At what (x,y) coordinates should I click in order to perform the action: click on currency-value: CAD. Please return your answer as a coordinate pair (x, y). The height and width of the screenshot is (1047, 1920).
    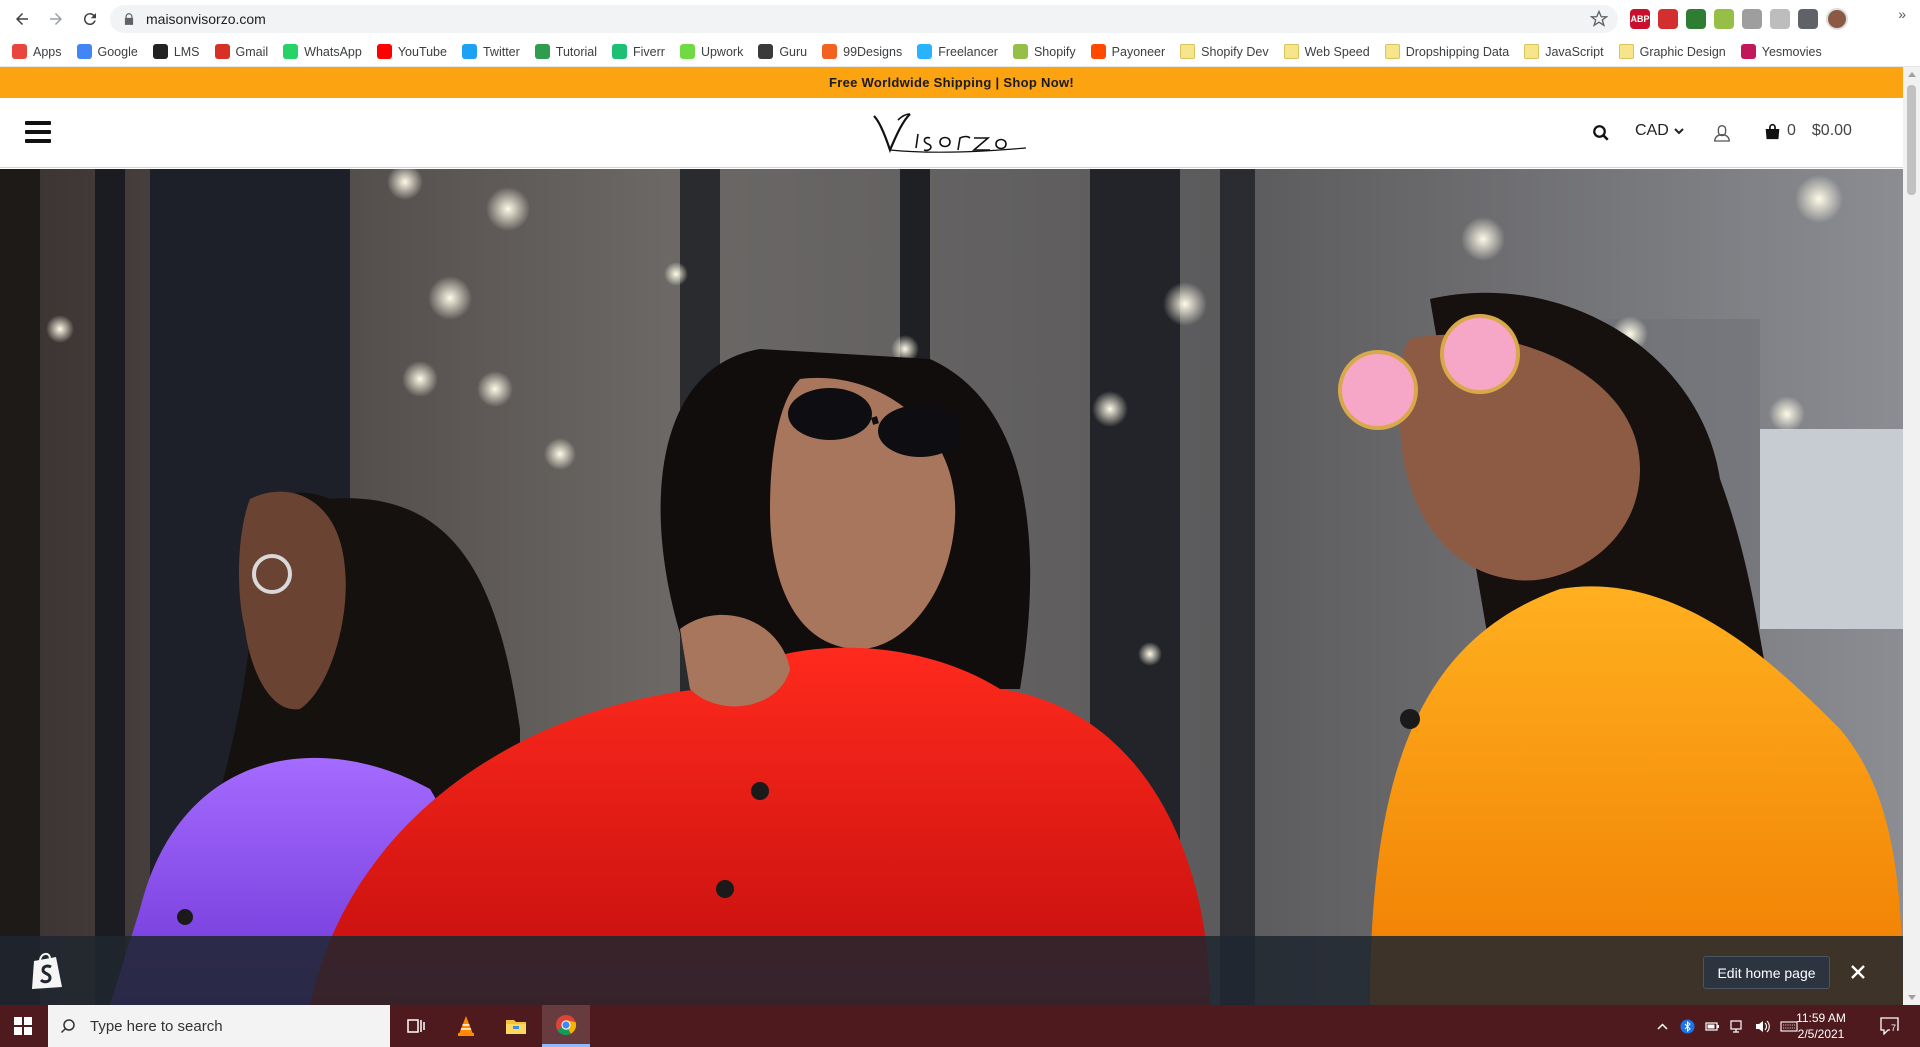
    Looking at the image, I should click on (1652, 130).